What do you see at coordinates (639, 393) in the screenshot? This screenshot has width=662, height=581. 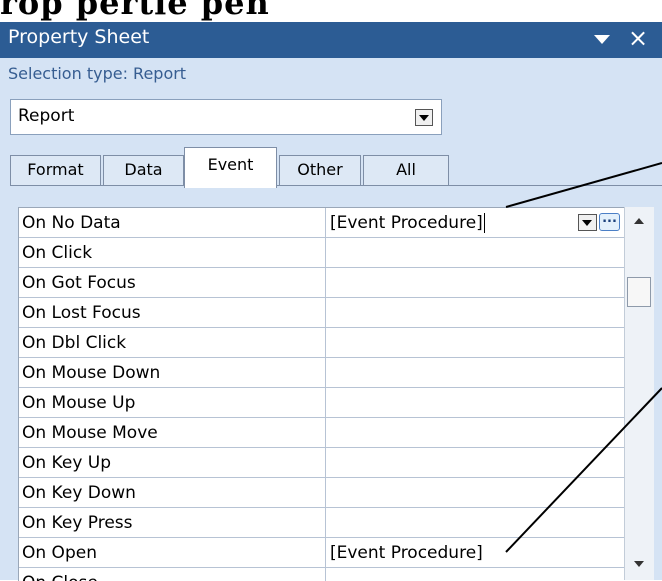 I see `vertical-scrollbar` at bounding box center [639, 393].